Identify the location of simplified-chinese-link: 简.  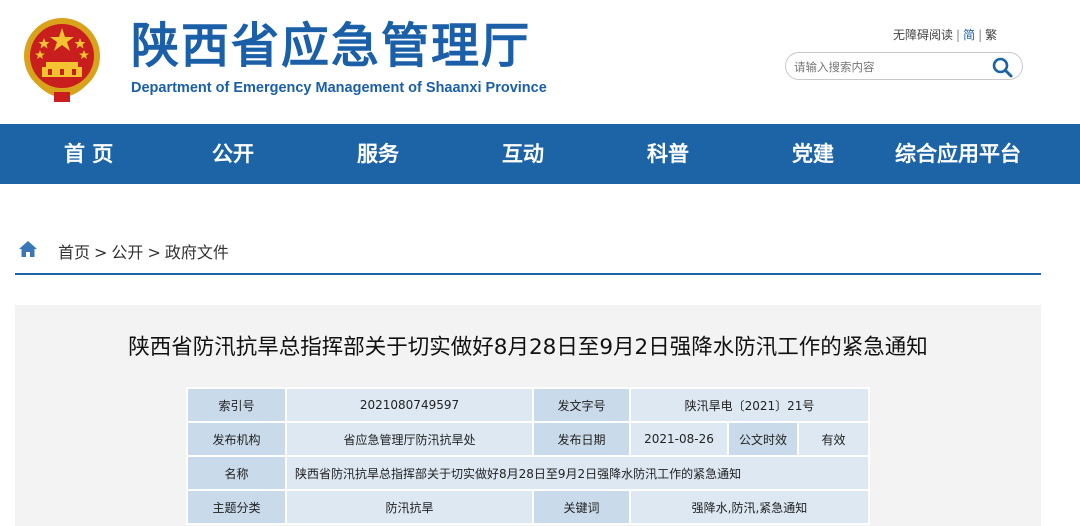
(969, 35).